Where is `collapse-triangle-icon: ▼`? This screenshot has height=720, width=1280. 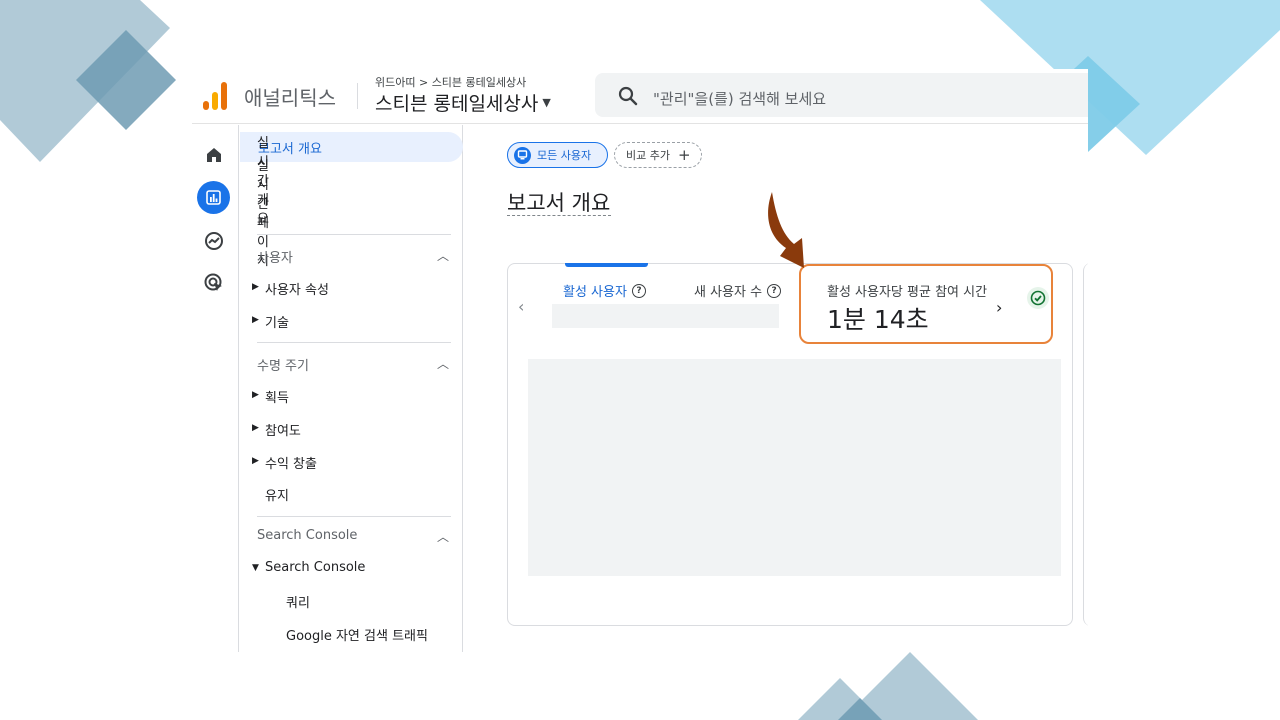
collapse-triangle-icon: ▼ is located at coordinates (255, 568).